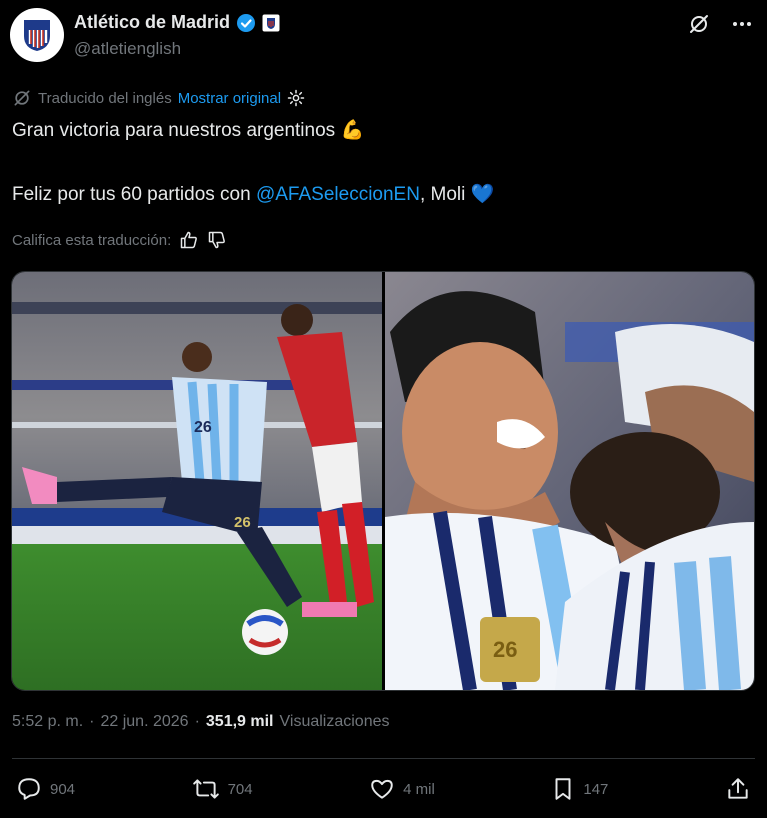  I want to click on reply-count: 904, so click(63, 789).